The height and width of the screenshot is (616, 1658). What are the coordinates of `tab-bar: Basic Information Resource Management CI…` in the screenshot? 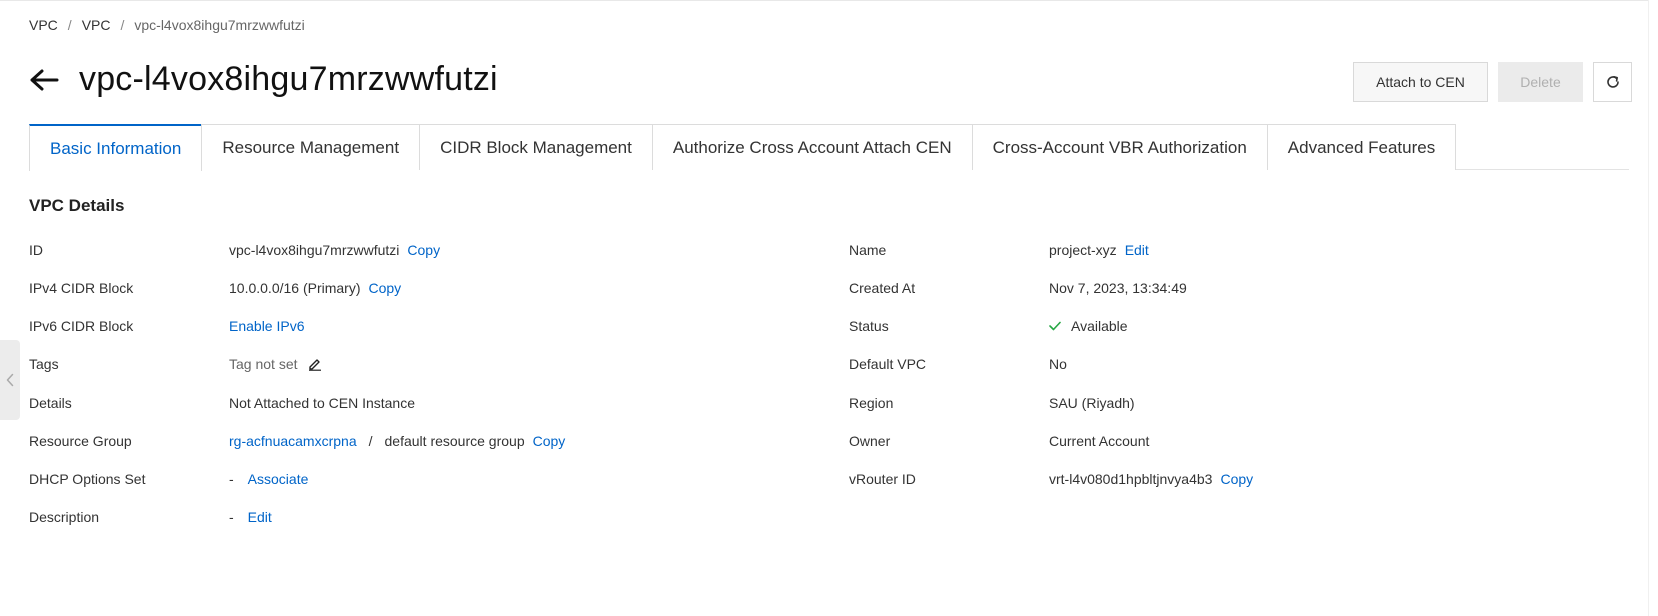 It's located at (829, 147).